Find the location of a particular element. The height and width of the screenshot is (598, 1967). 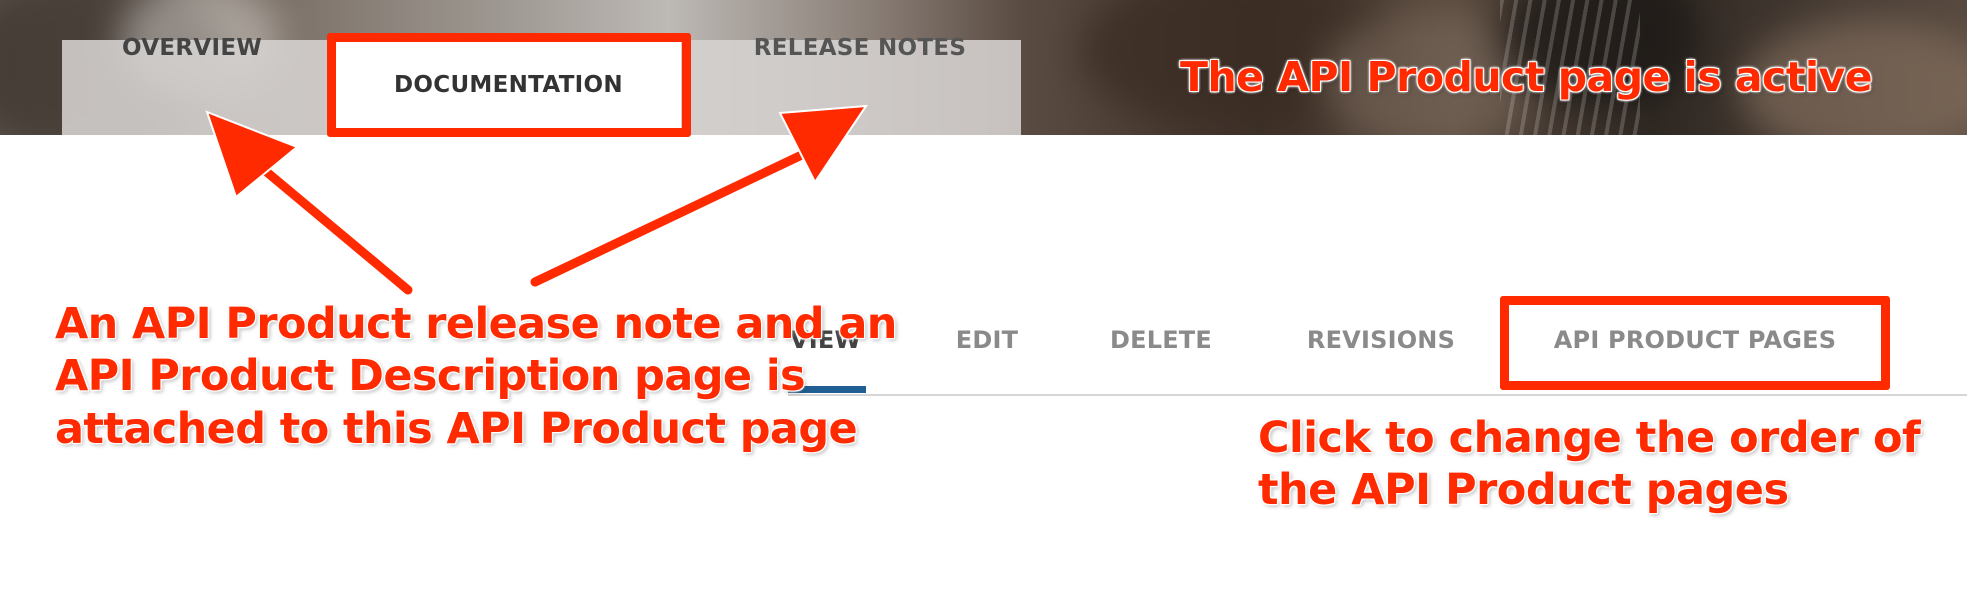

subtab-edit: EDIT is located at coordinates (987, 340).